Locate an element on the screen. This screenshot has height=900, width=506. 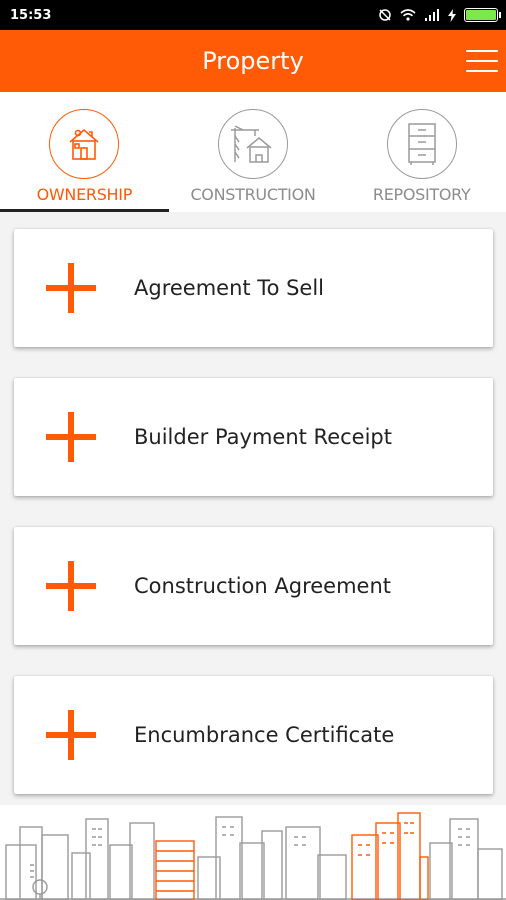
status-icons is located at coordinates (439, 15).